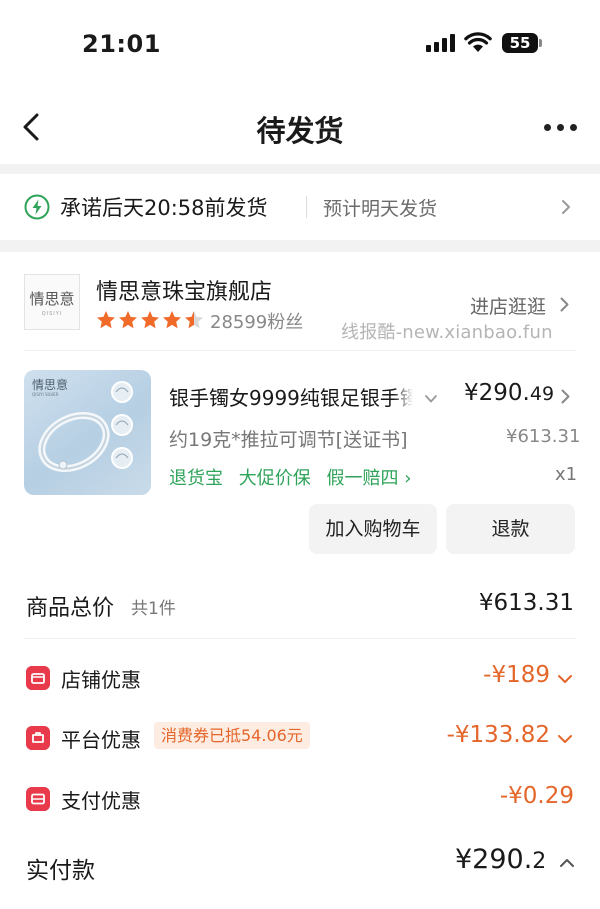 This screenshot has height=909, width=600. Describe the element at coordinates (291, 396) in the screenshot. I see `product-title: 银手镯女9999纯银足银手镯` at that location.